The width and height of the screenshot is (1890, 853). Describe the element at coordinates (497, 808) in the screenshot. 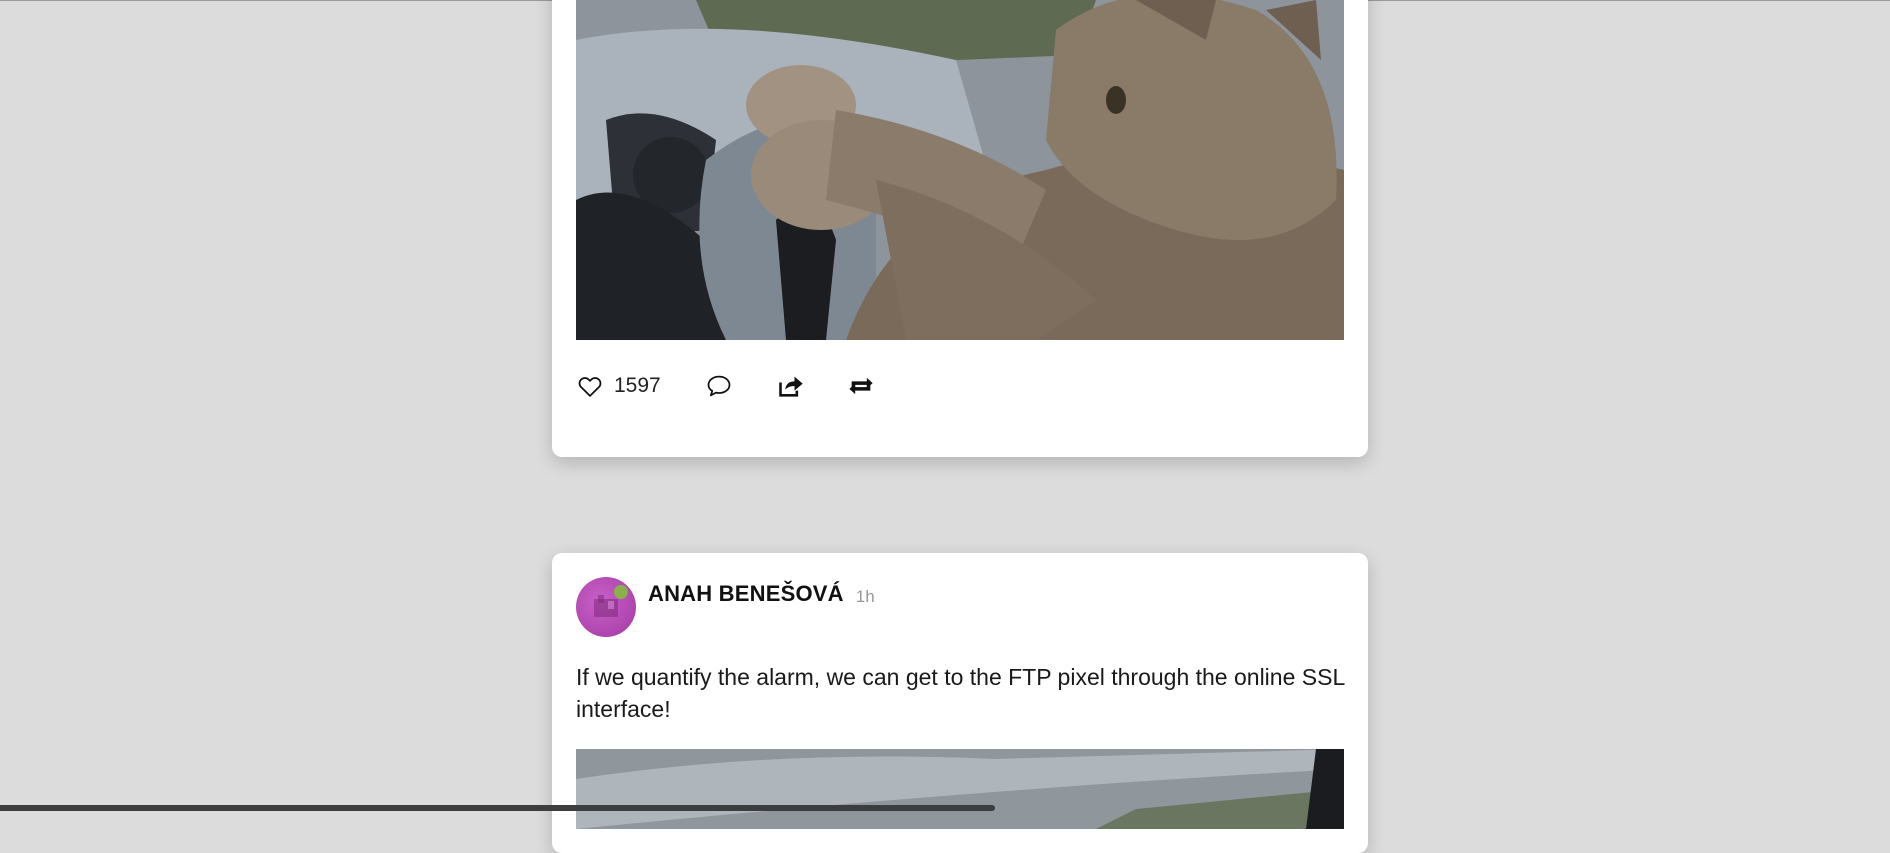

I see `horizontal-scrollbar` at that location.